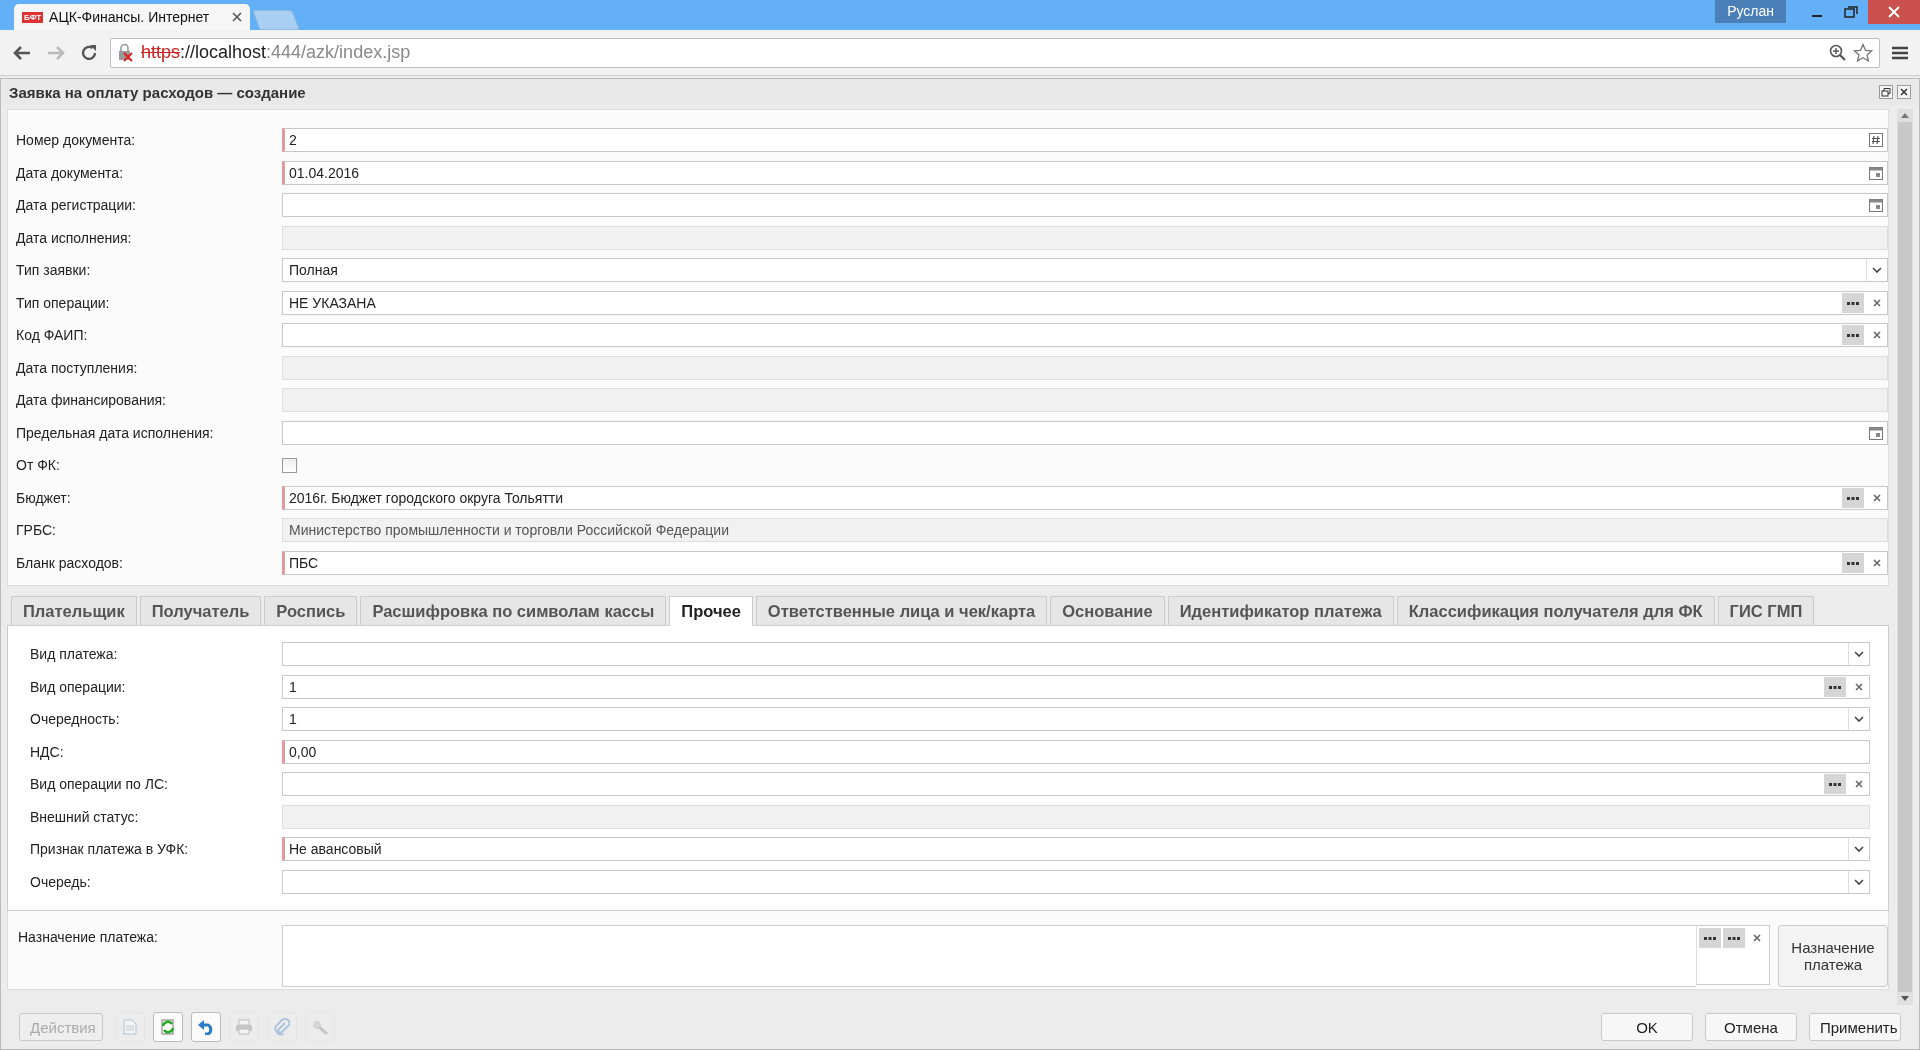 Image resolution: width=1920 pixels, height=1050 pixels. Describe the element at coordinates (1076, 719) in the screenshot. I see `dropdown-field: 1` at that location.